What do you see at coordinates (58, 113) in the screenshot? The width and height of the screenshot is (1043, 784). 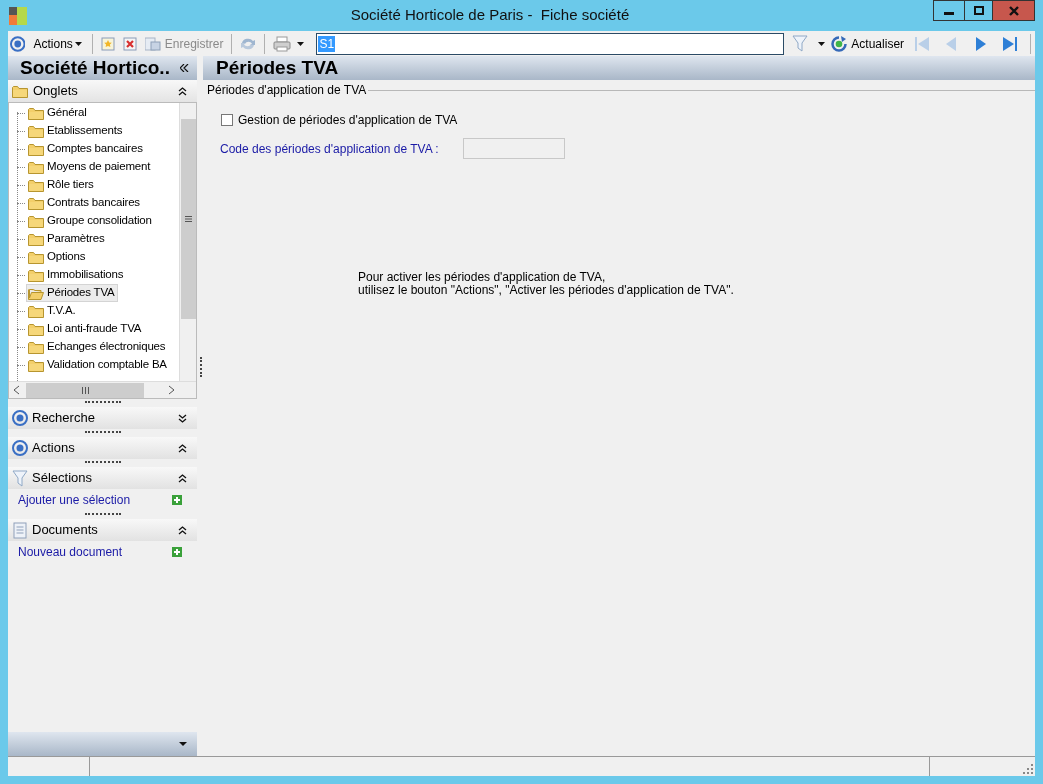 I see `tab-tree-item: Général` at bounding box center [58, 113].